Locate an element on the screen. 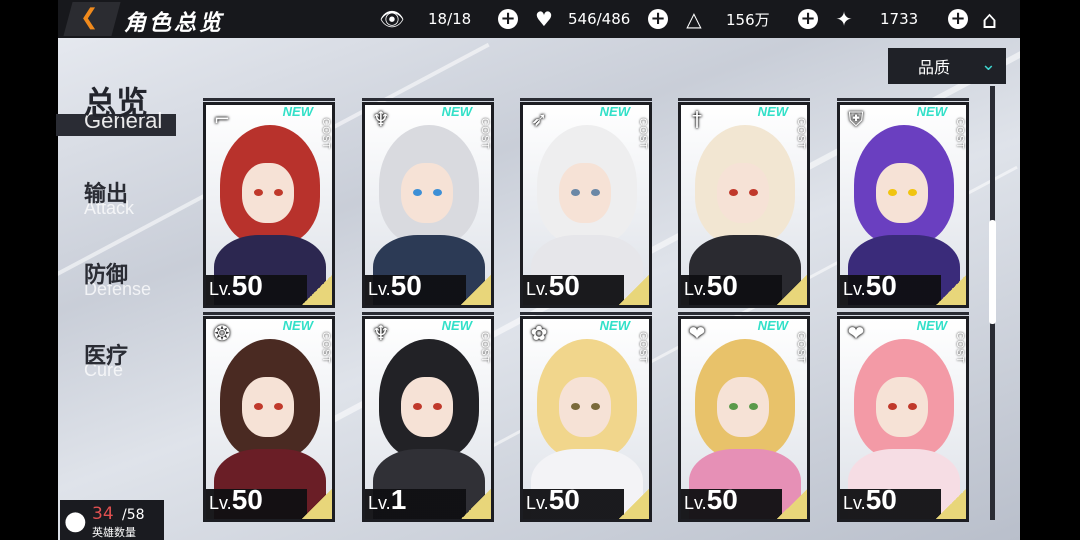 This screenshot has width=1080, height=540. hero-card: ✿ NEW COST Lv.50 is located at coordinates (586, 417).